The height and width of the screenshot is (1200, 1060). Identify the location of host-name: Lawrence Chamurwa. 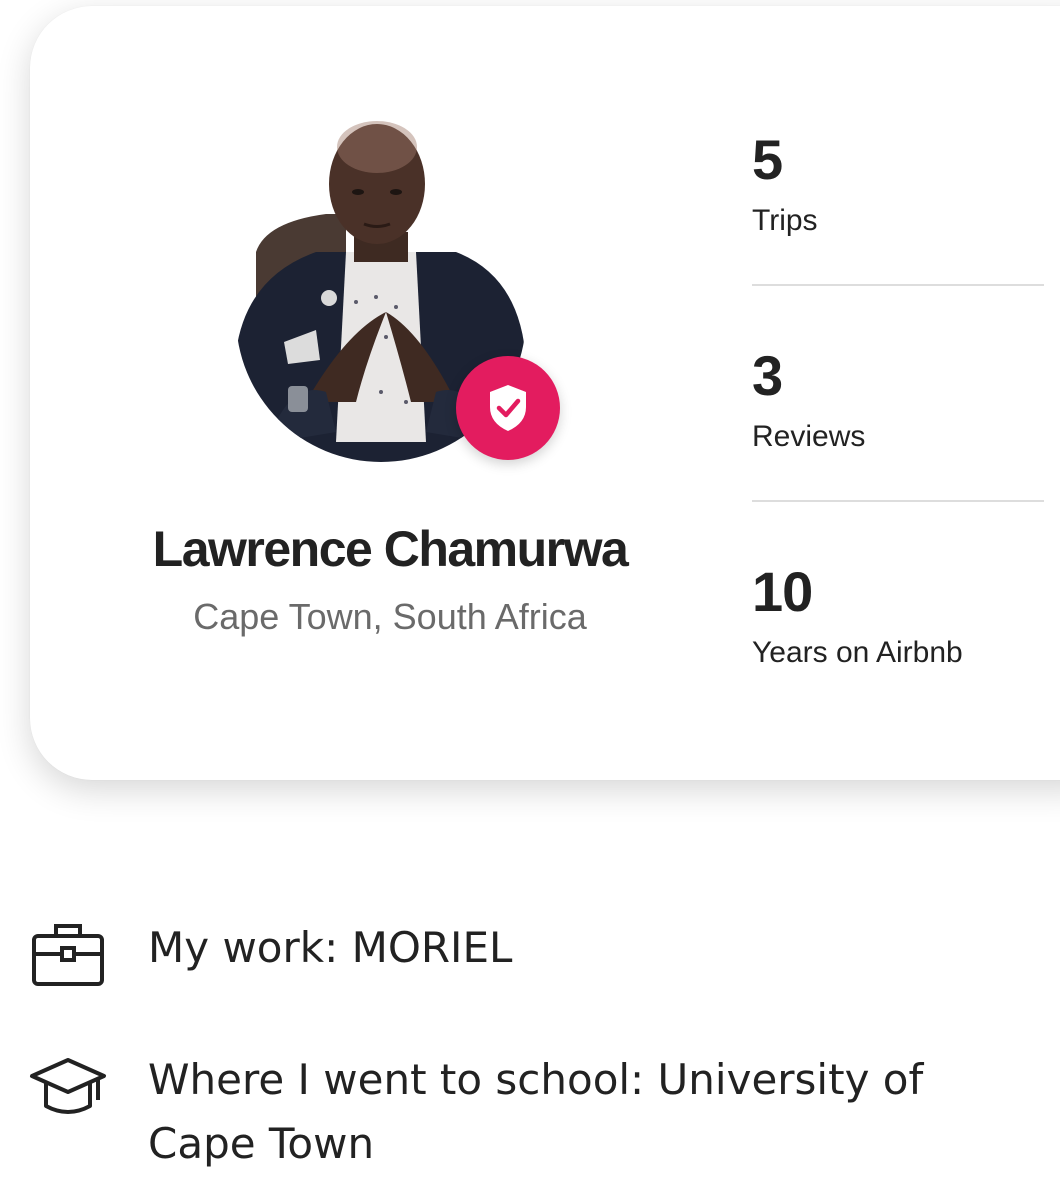
(390, 549).